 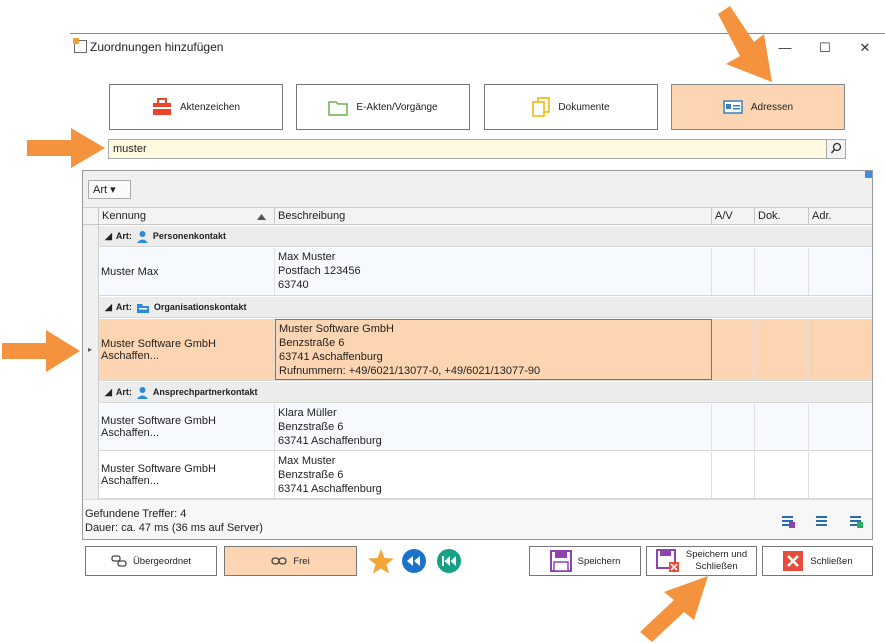 I want to click on cell-kennung: Muster Max, so click(x=187, y=271).